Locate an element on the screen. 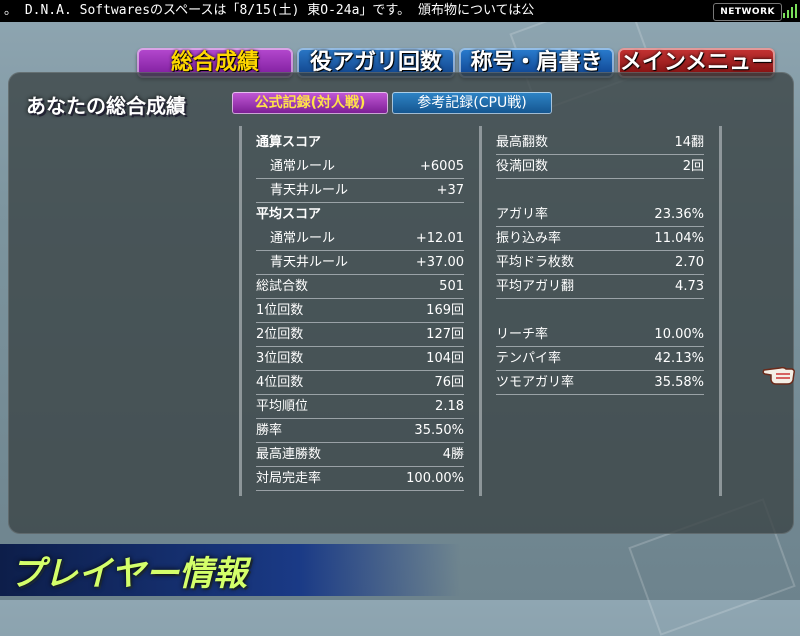  stat-label: 勝率 is located at coordinates (269, 430).